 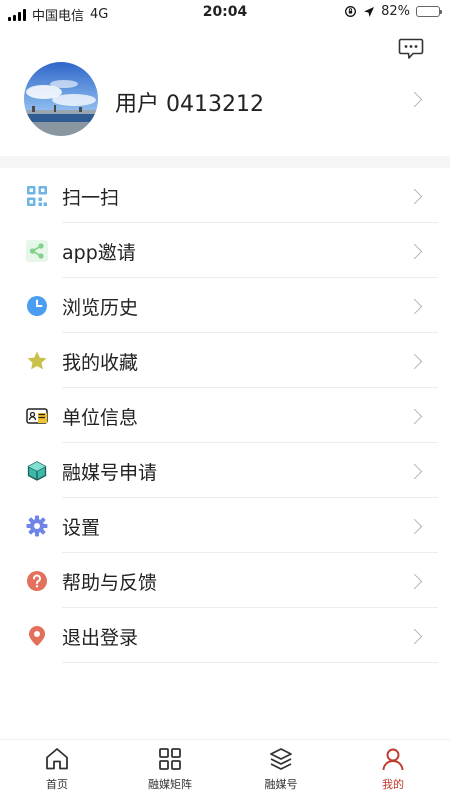 I want to click on menu-item-unit-info: 单位信息, so click(x=225, y=415).